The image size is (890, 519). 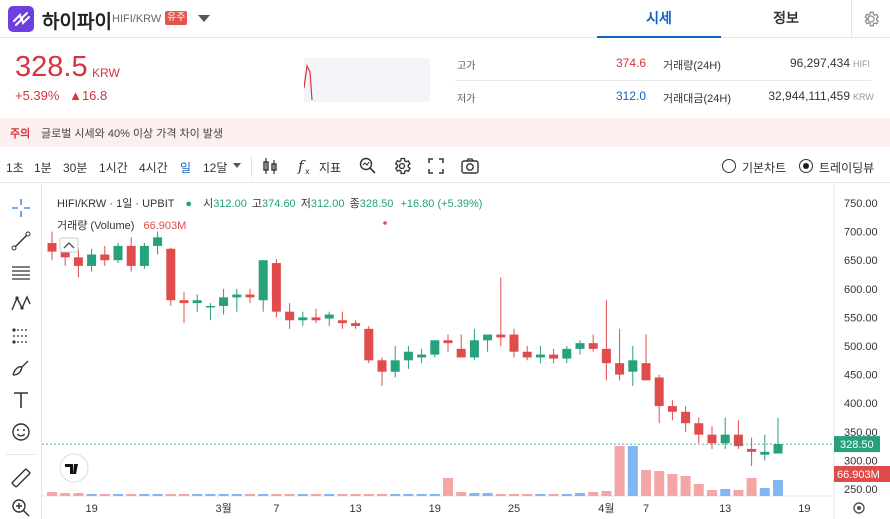 I want to click on sparkline, so click(x=366, y=80).